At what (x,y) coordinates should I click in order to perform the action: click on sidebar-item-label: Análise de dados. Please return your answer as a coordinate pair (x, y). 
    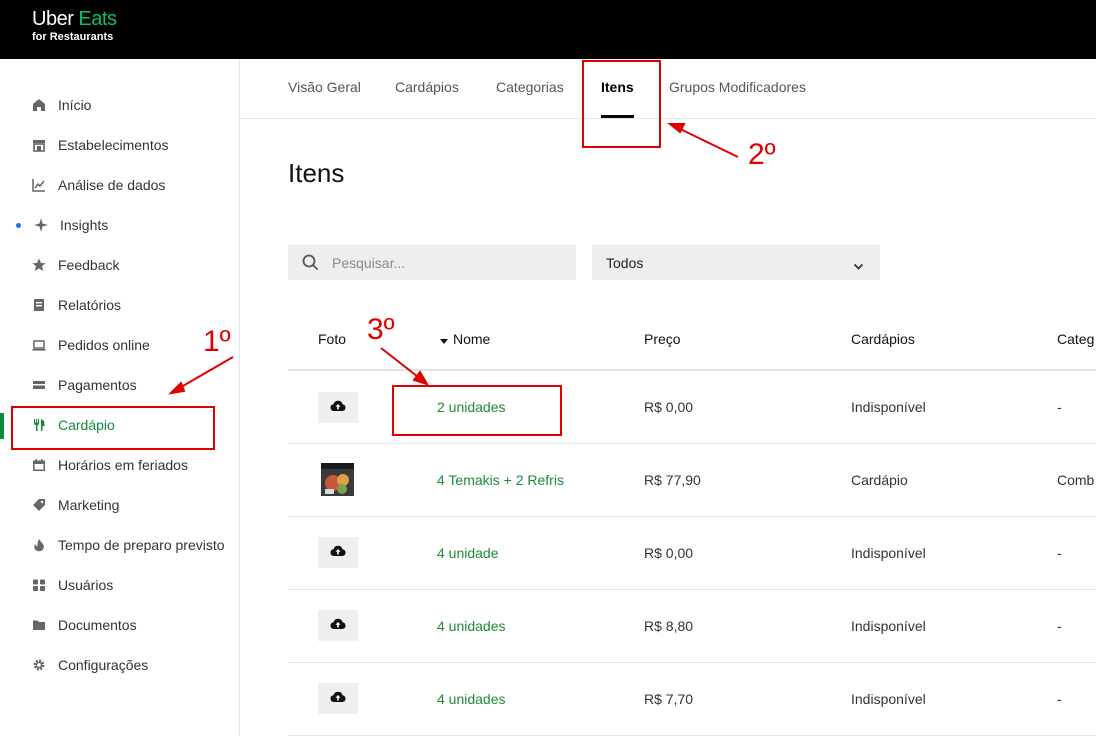
    Looking at the image, I should click on (112, 185).